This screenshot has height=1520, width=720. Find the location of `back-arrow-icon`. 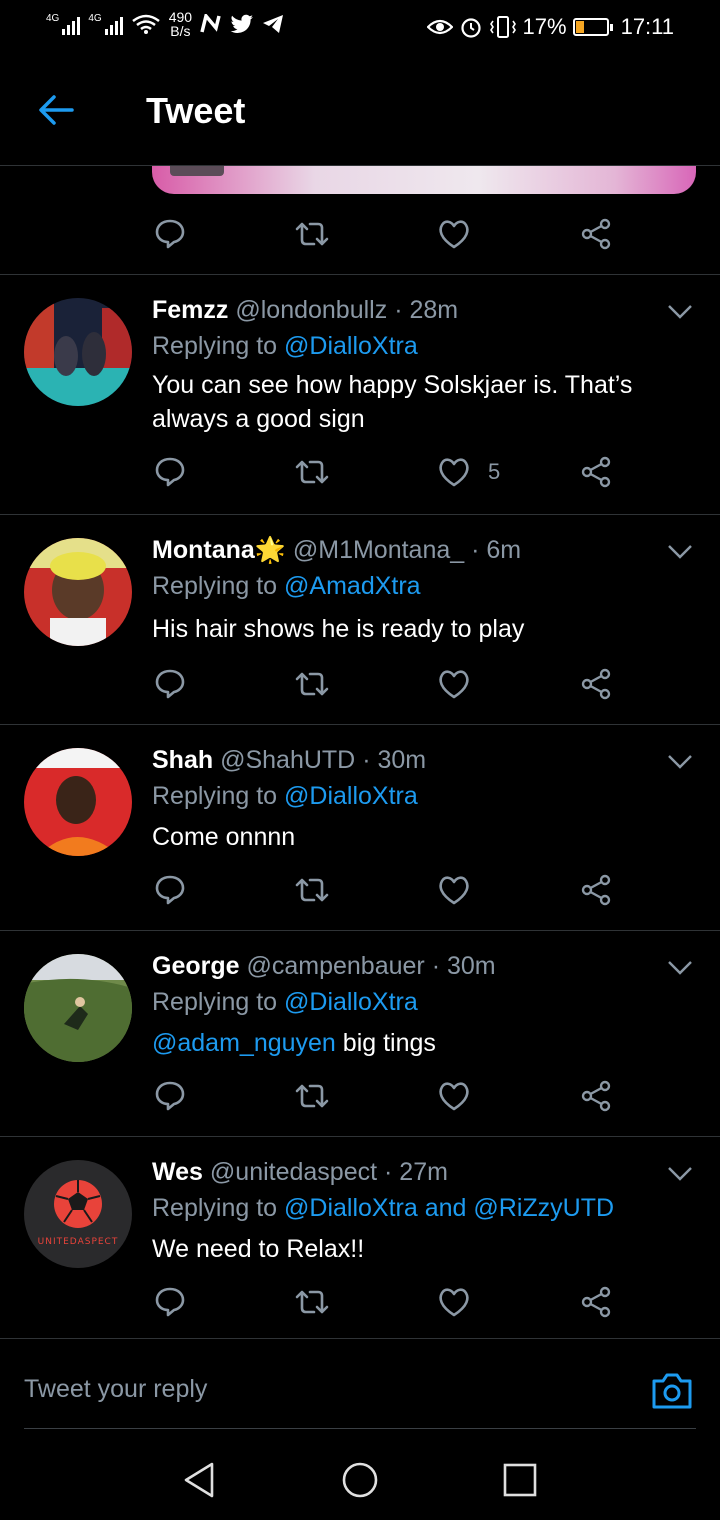

back-arrow-icon is located at coordinates (56, 110).